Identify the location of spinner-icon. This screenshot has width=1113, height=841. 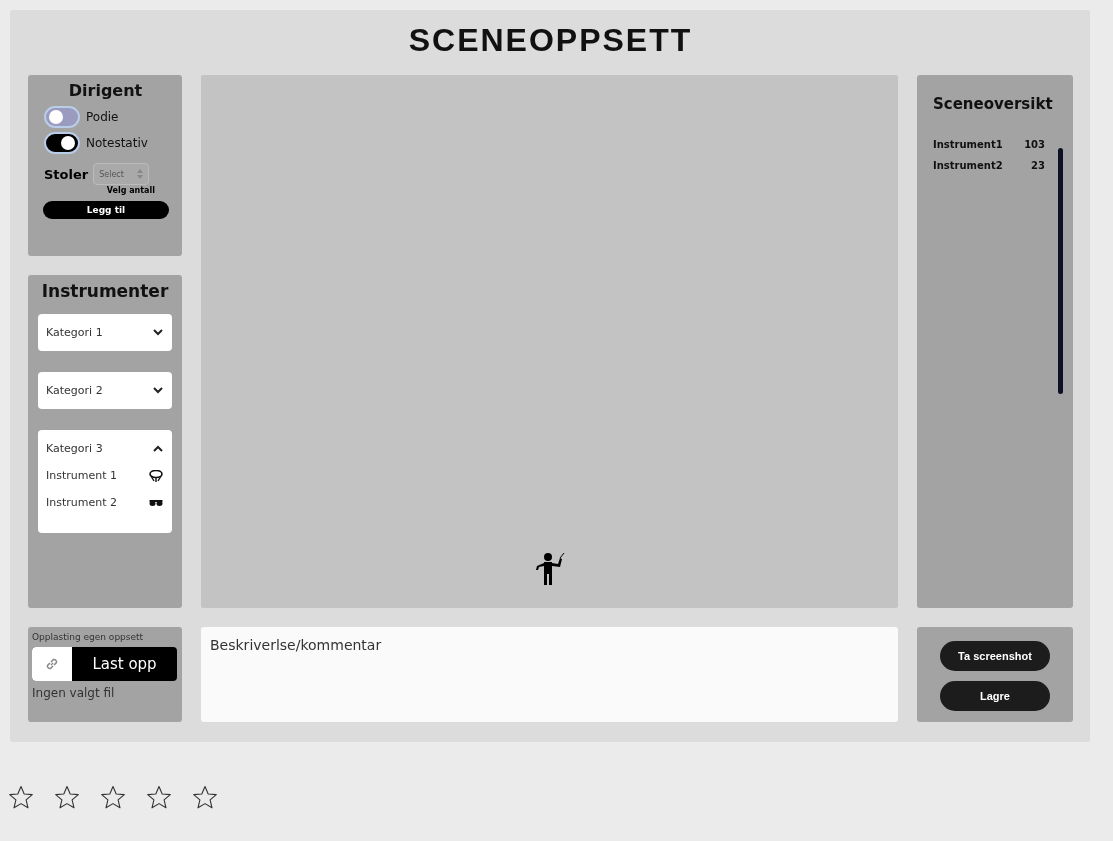
(140, 174).